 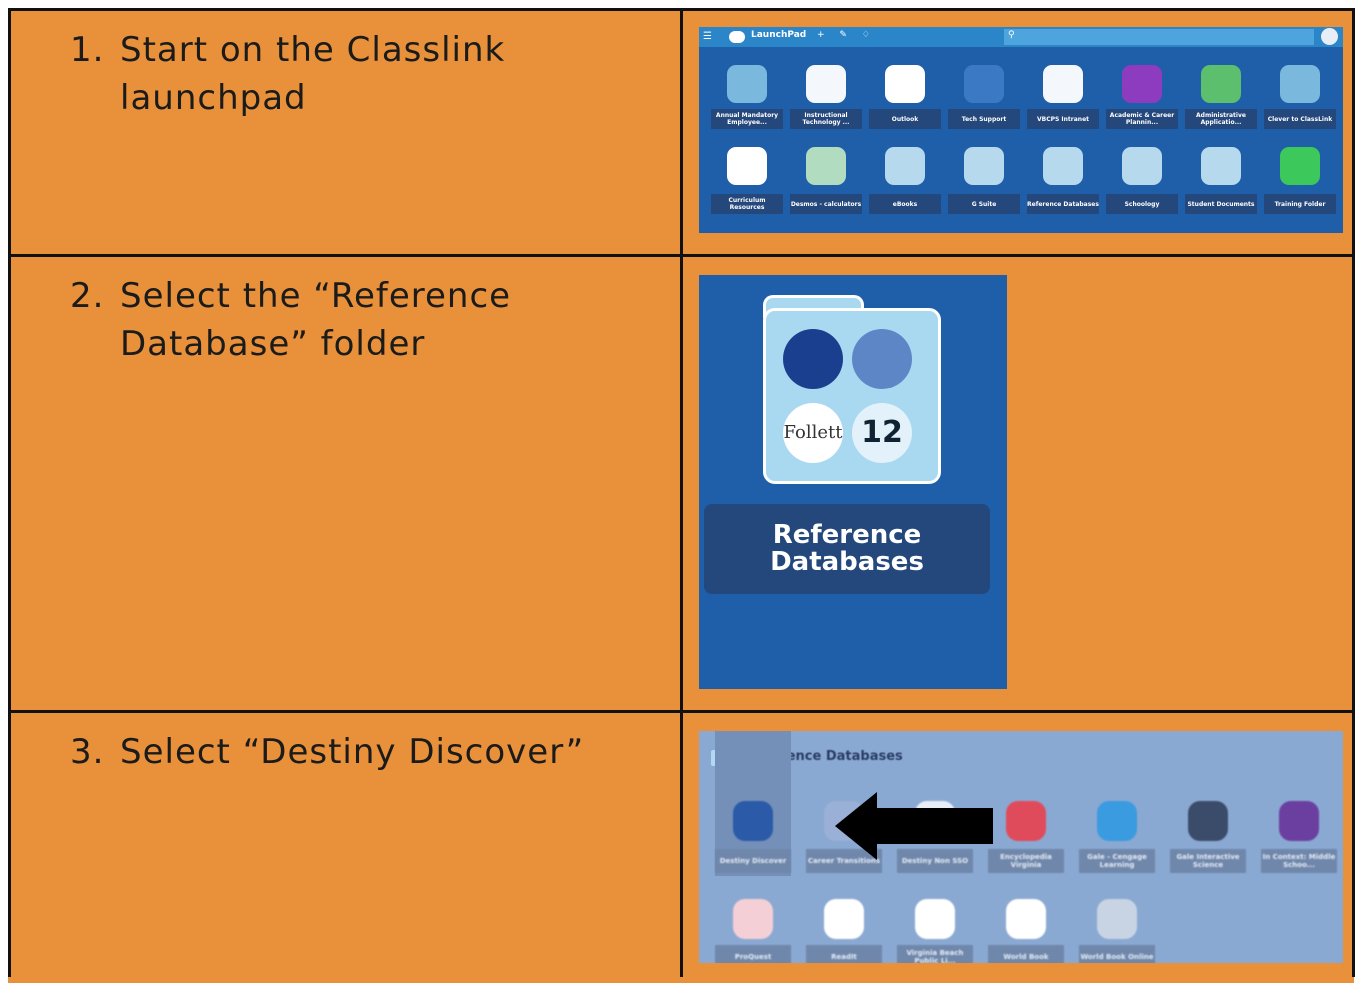 What do you see at coordinates (1221, 166) in the screenshot?
I see `launchpad-row2-6-app-icon` at bounding box center [1221, 166].